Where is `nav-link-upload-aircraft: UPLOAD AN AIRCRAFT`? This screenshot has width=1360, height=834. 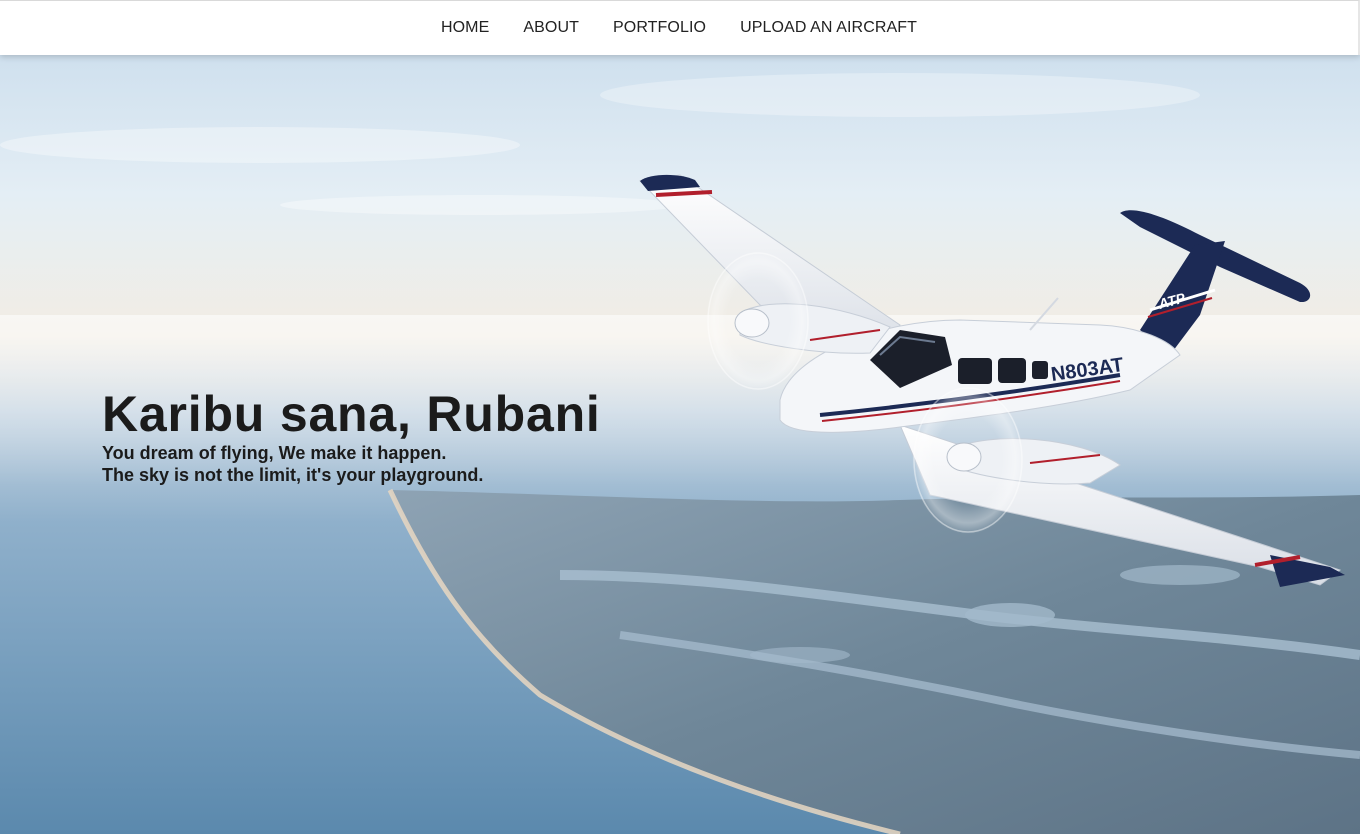 nav-link-upload-aircraft: UPLOAD AN AIRCRAFT is located at coordinates (828, 27).